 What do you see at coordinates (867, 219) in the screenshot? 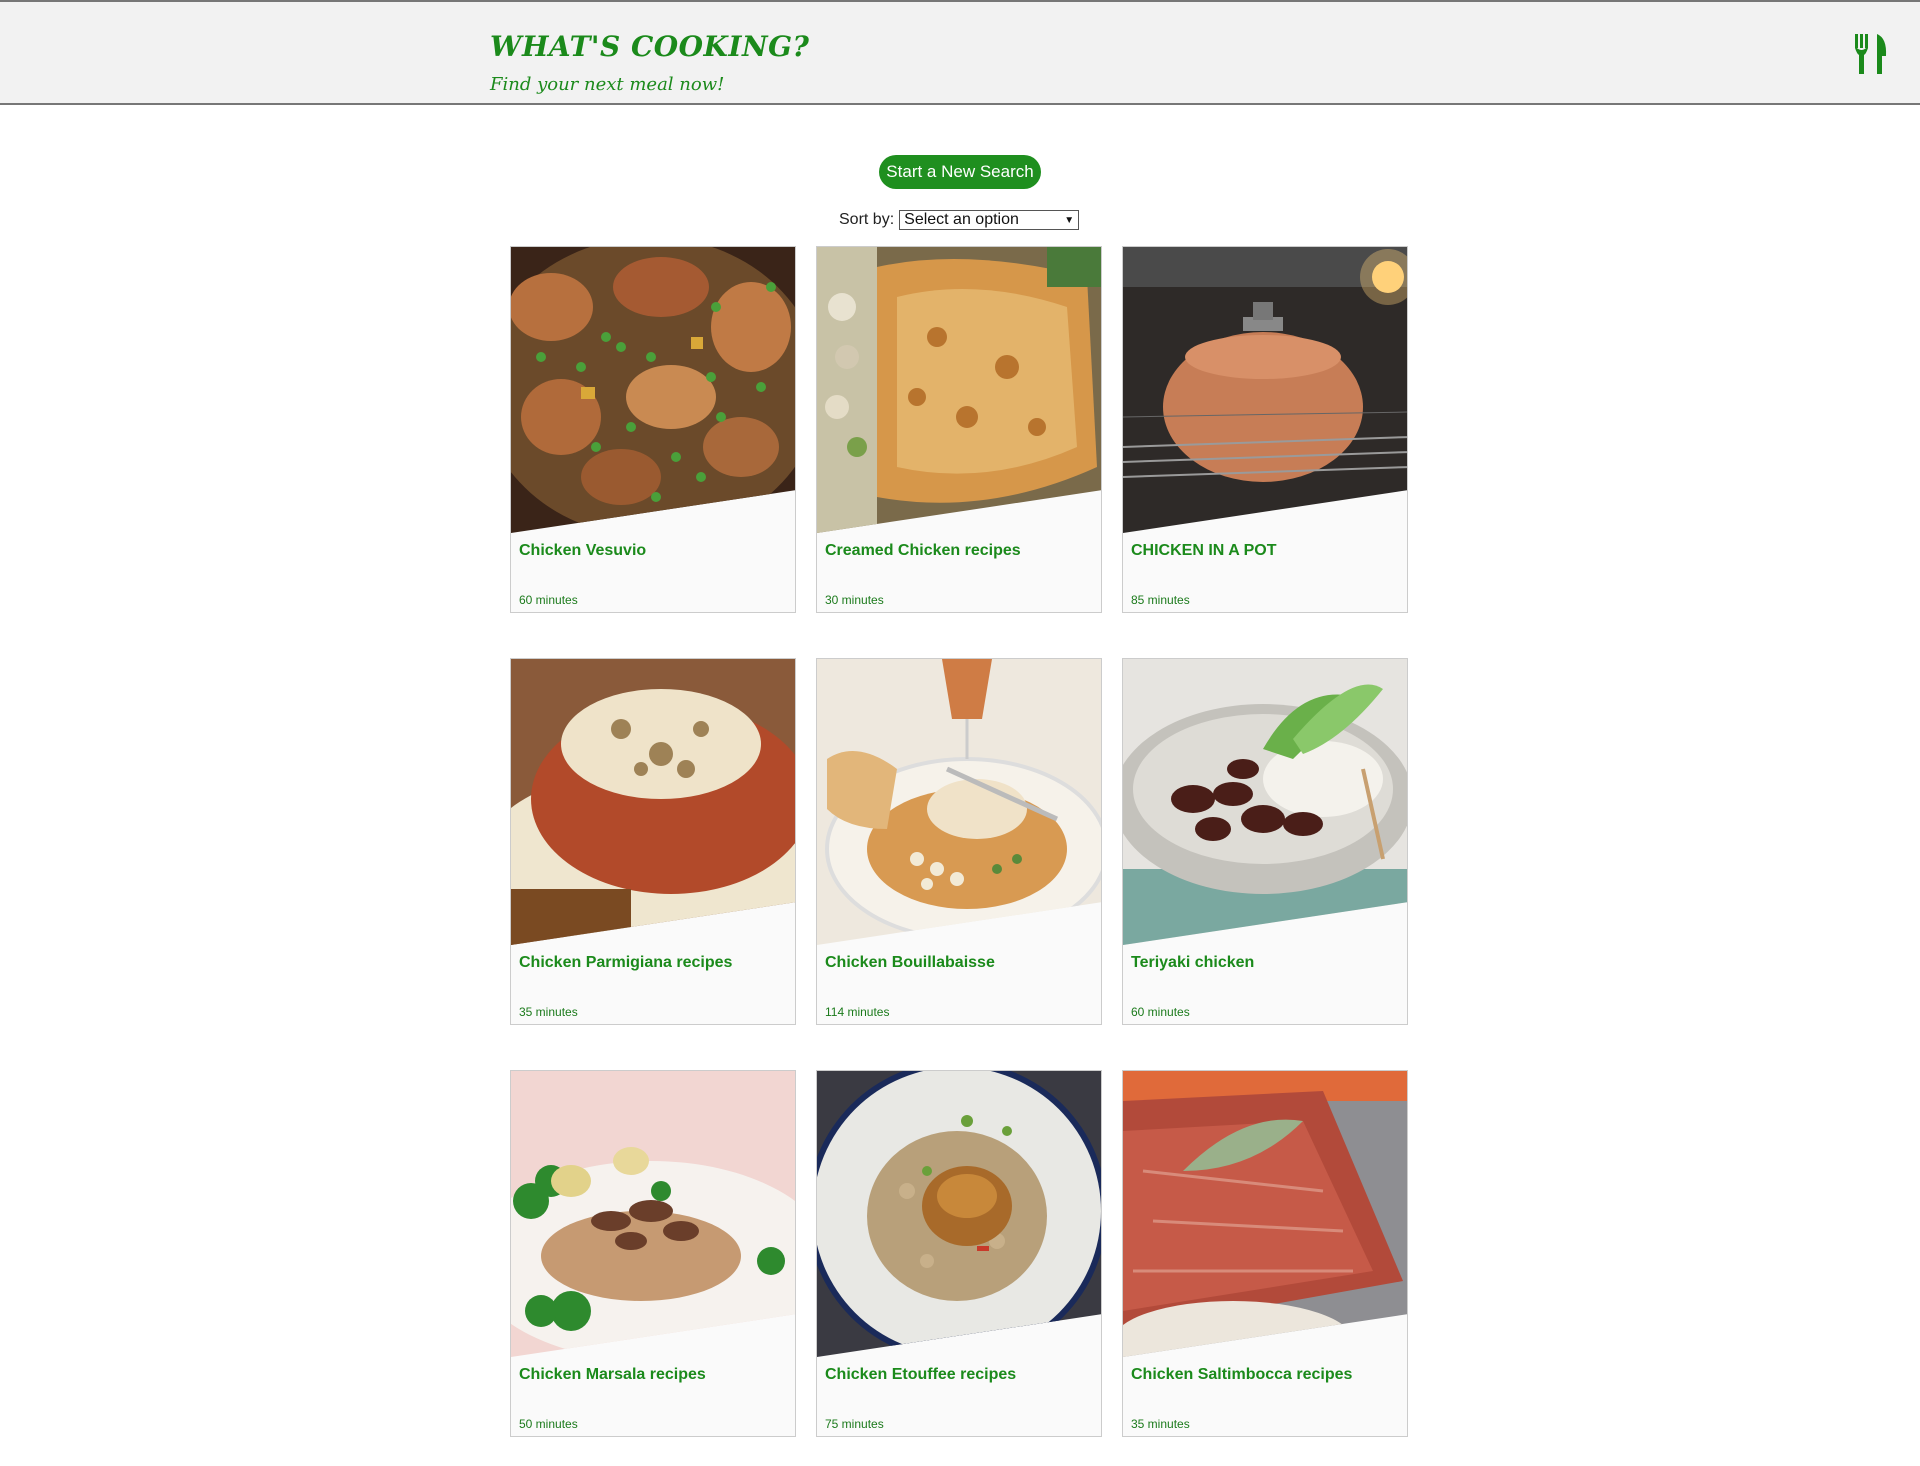
I see `sort-label: Sort by:` at bounding box center [867, 219].